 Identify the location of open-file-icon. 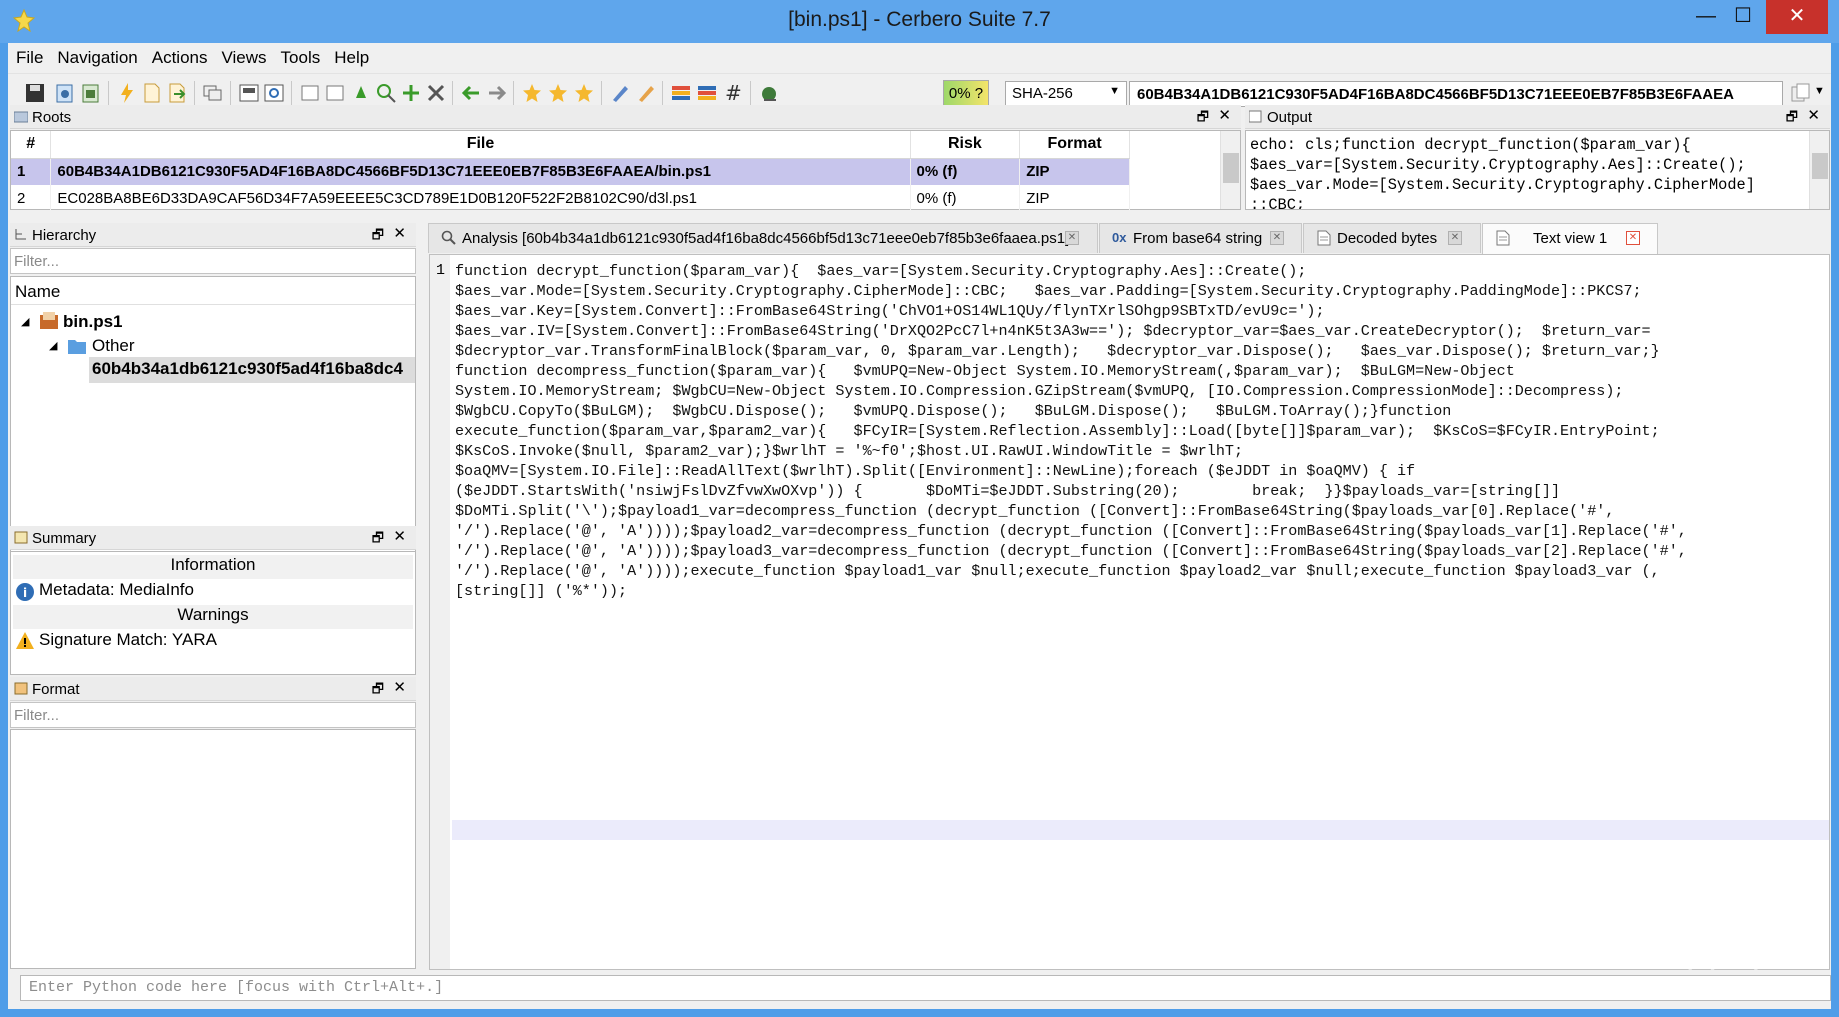
(65, 93).